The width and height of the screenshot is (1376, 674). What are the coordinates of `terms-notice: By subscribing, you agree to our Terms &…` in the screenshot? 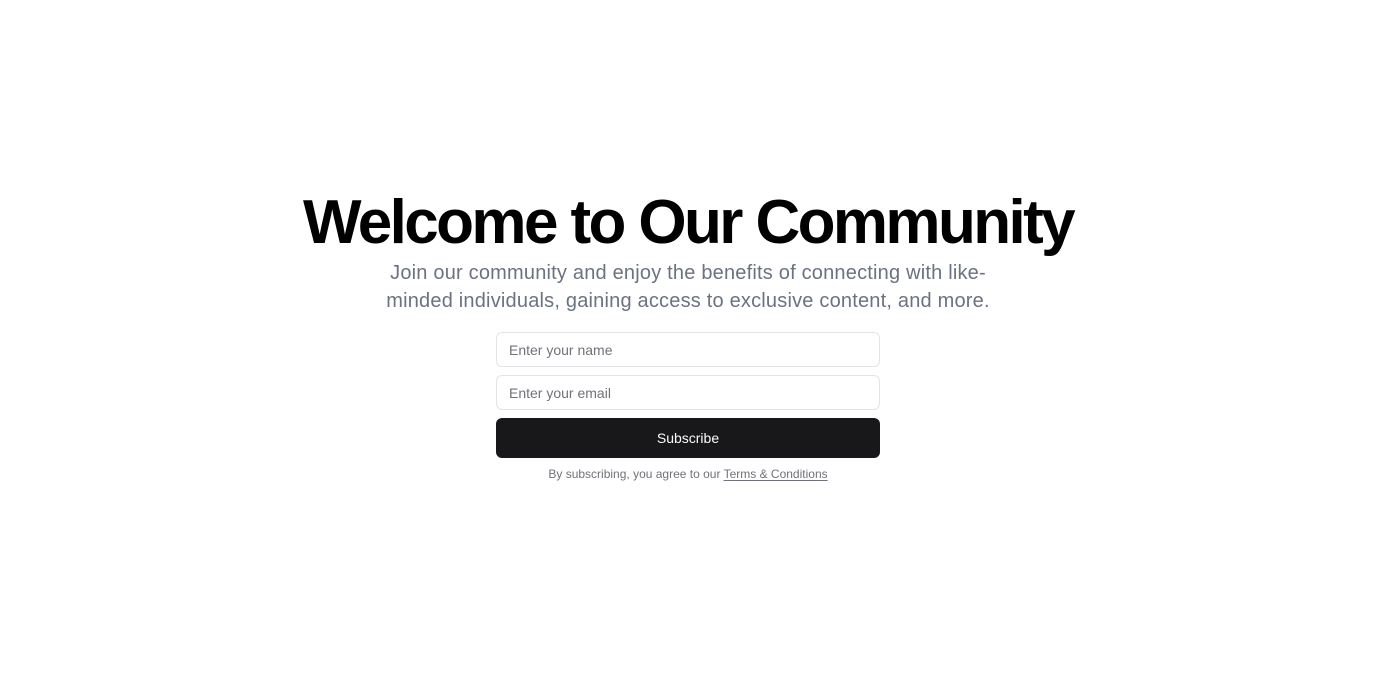 It's located at (688, 474).